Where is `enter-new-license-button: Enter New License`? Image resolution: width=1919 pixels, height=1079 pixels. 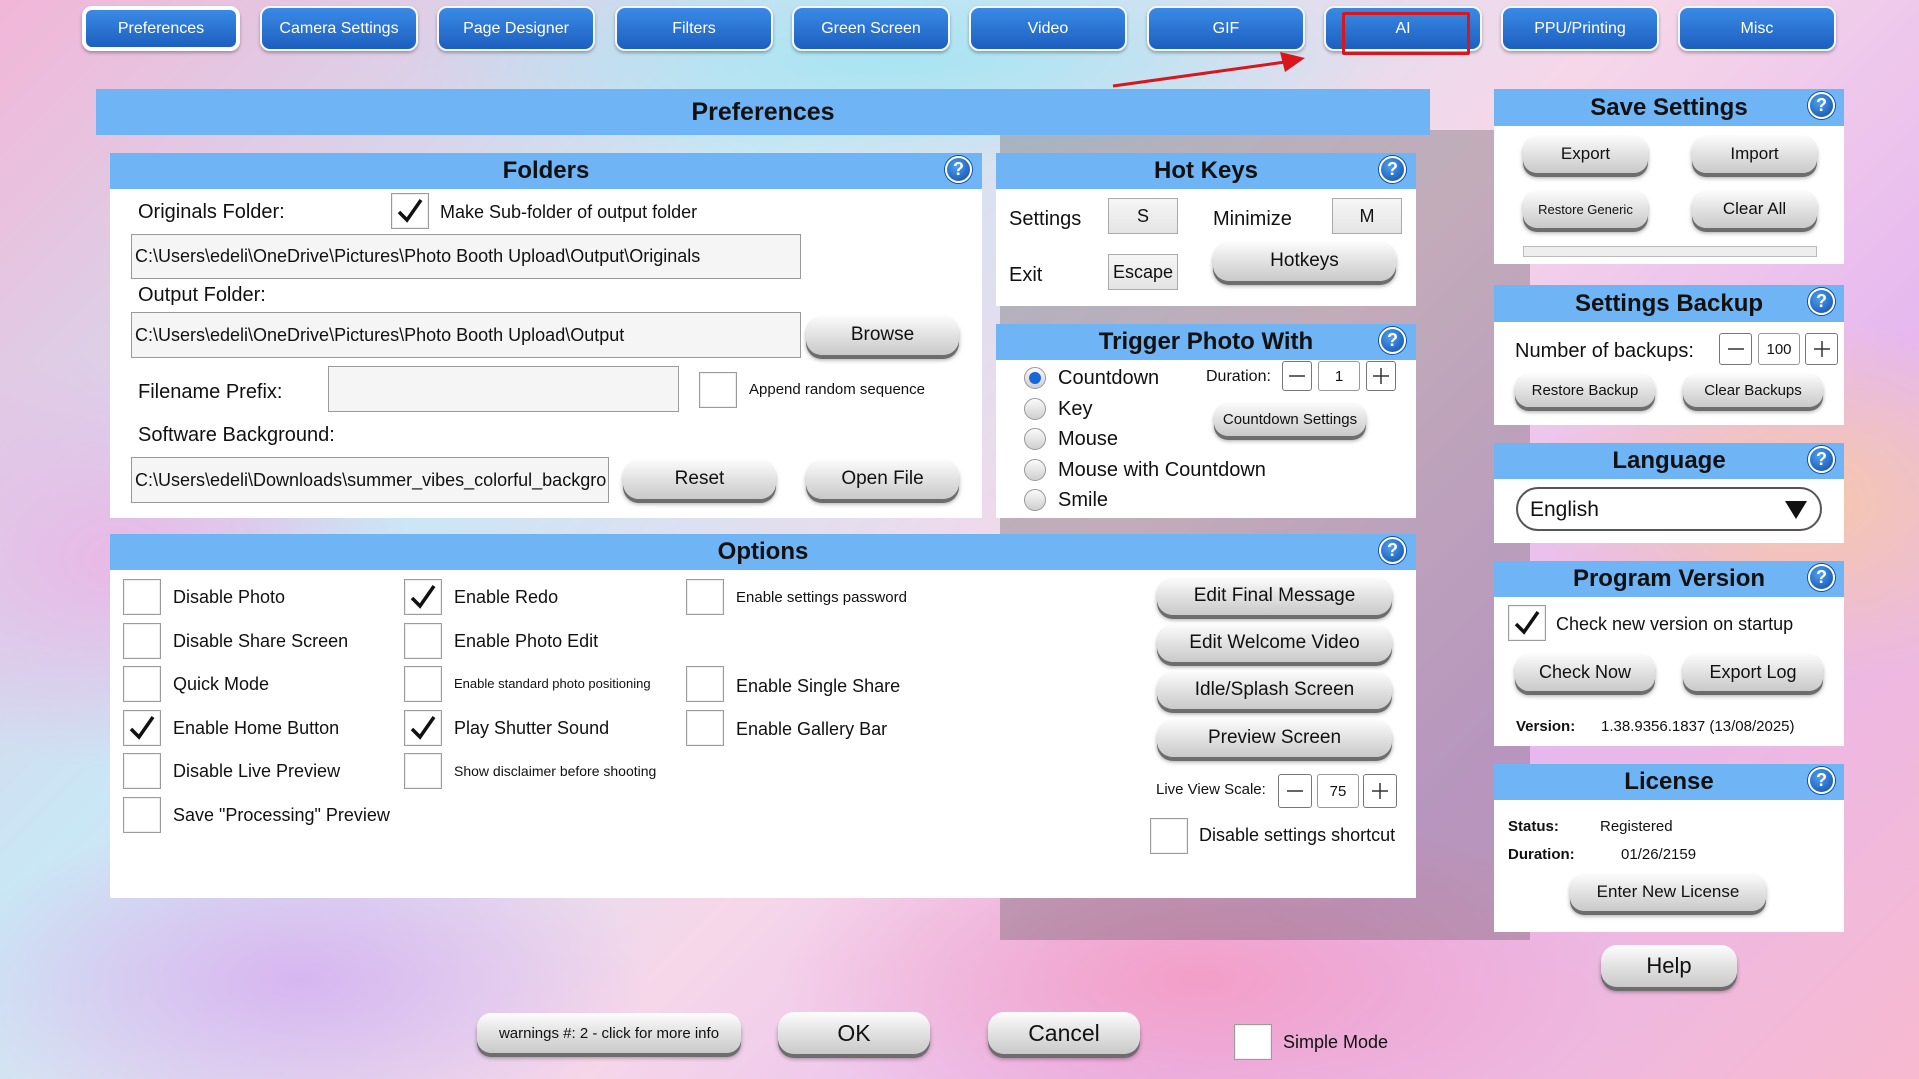
enter-new-license-button: Enter New License is located at coordinates (1668, 892).